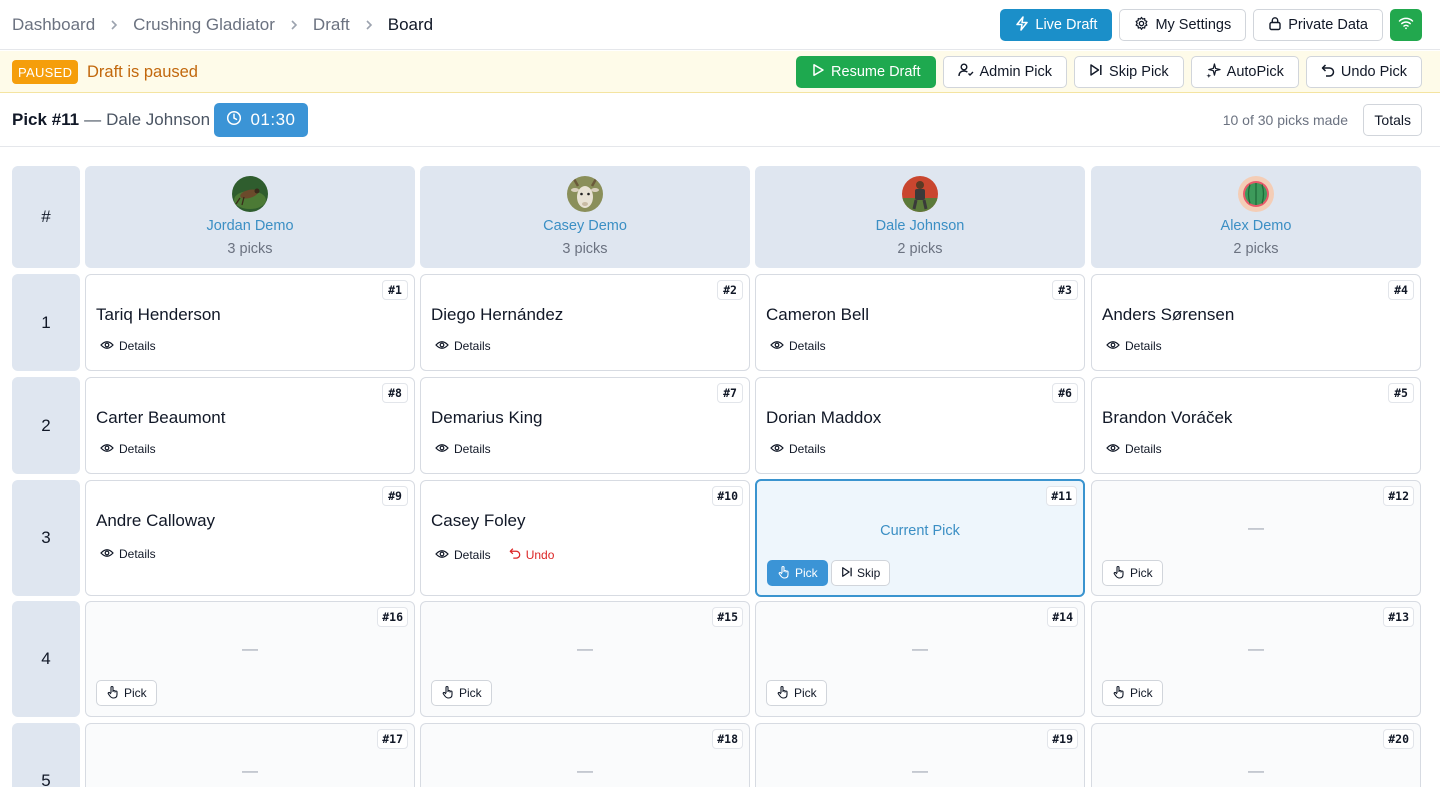 The image size is (1440, 787). I want to click on current-pick-cell: #11 Current Pick Pick Skip, so click(920, 538).